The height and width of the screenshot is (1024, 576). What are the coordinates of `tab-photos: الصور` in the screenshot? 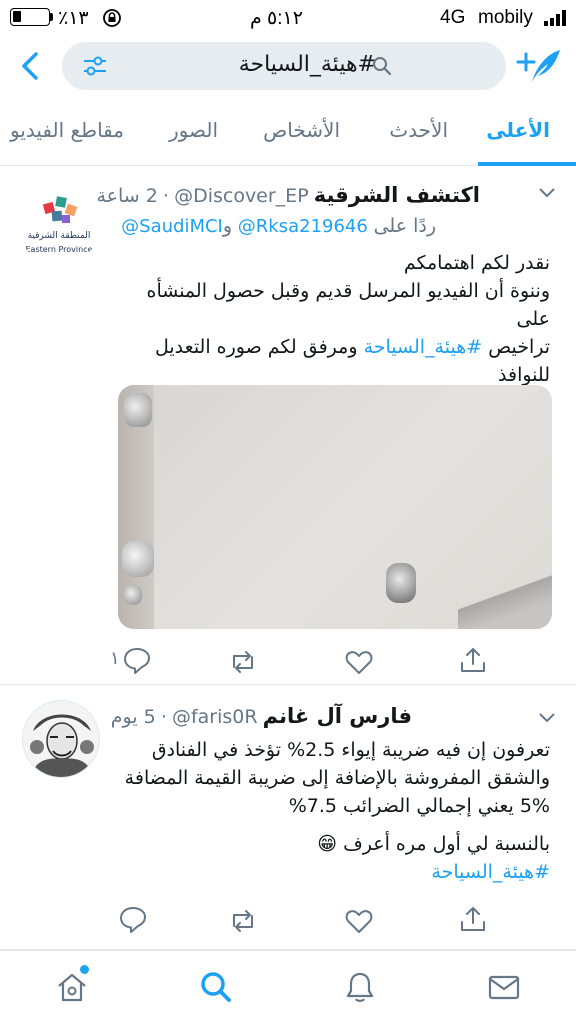 It's located at (193, 130).